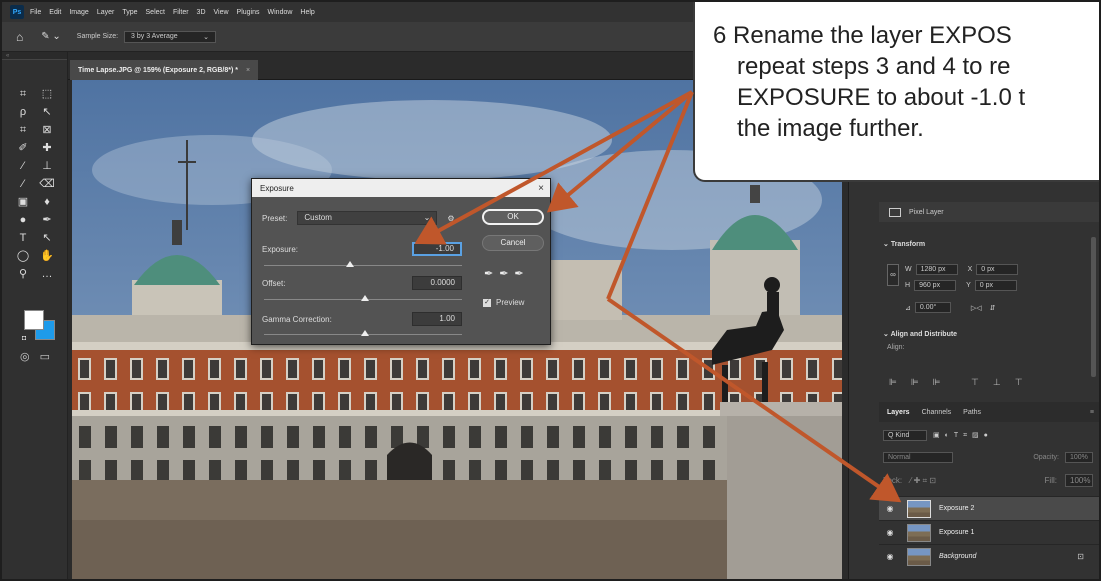 Image resolution: width=1101 pixels, height=581 pixels. Describe the element at coordinates (34, 56) in the screenshot. I see `tools-panel-handle: «` at that location.